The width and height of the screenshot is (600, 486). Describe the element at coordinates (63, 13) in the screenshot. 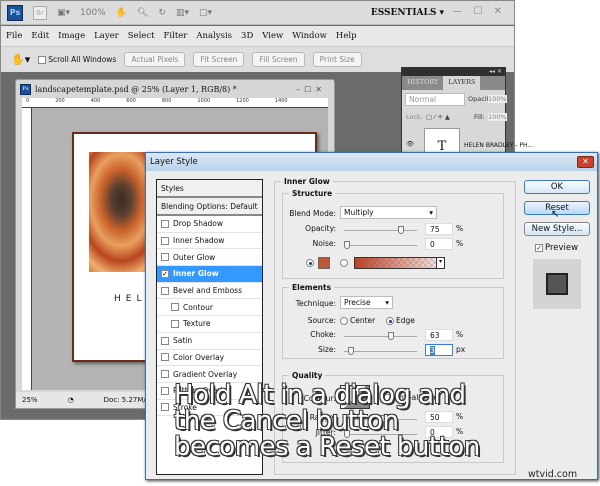

I see `screen-mode-icon: ▣▾` at that location.